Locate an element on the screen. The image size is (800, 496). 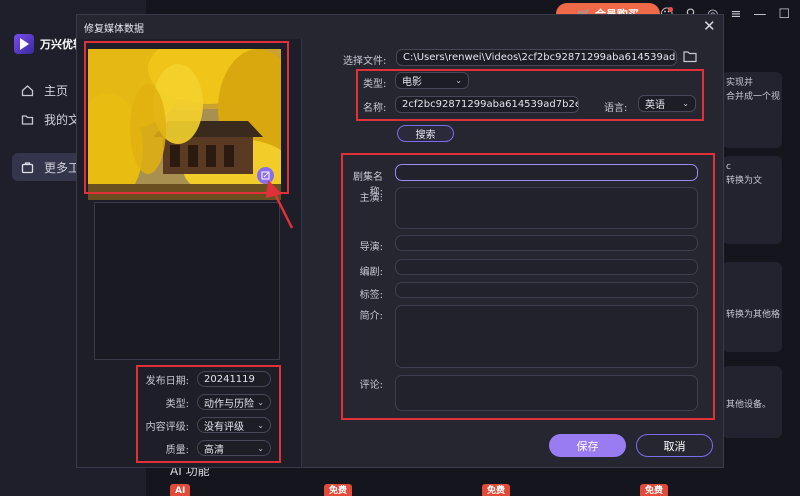
summary-field is located at coordinates (546, 336).